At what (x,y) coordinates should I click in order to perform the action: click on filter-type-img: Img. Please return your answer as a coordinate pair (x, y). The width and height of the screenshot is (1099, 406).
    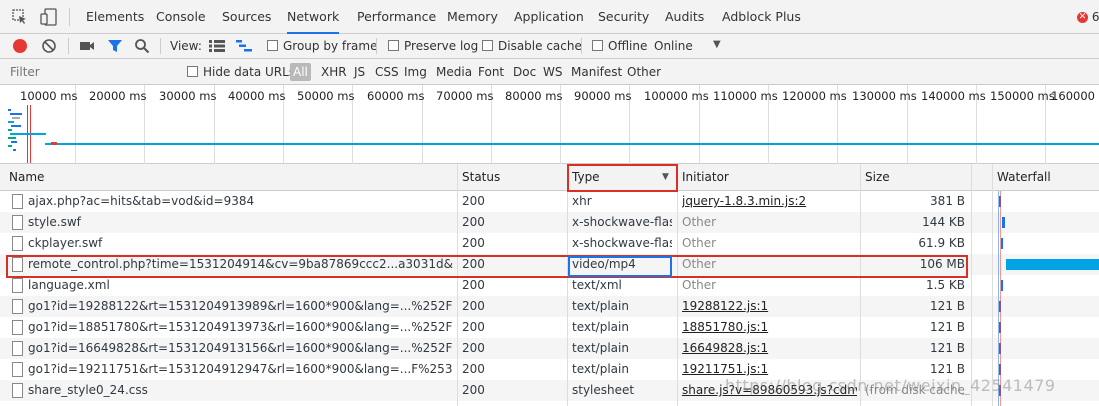
    Looking at the image, I should click on (415, 72).